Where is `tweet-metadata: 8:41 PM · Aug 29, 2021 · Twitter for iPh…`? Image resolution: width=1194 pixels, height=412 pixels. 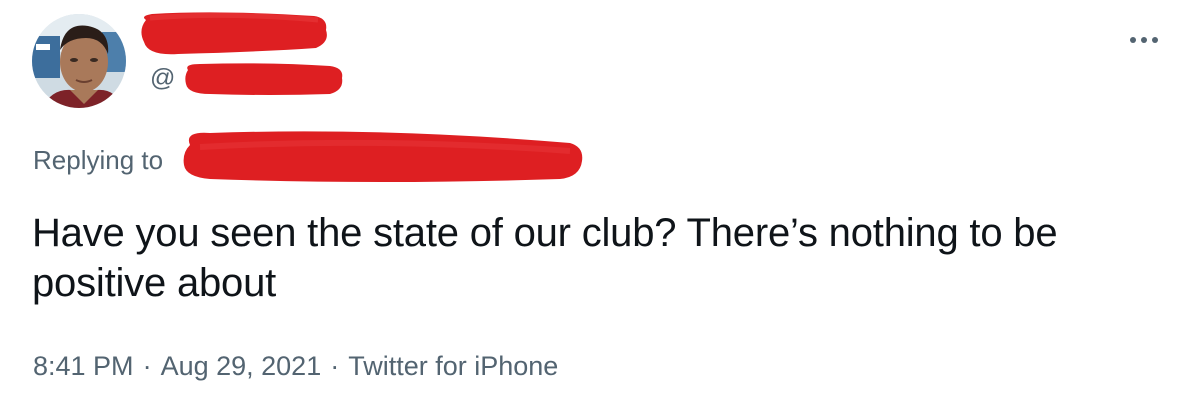 tweet-metadata: 8:41 PM · Aug 29, 2021 · Twitter for iPh… is located at coordinates (295, 366).